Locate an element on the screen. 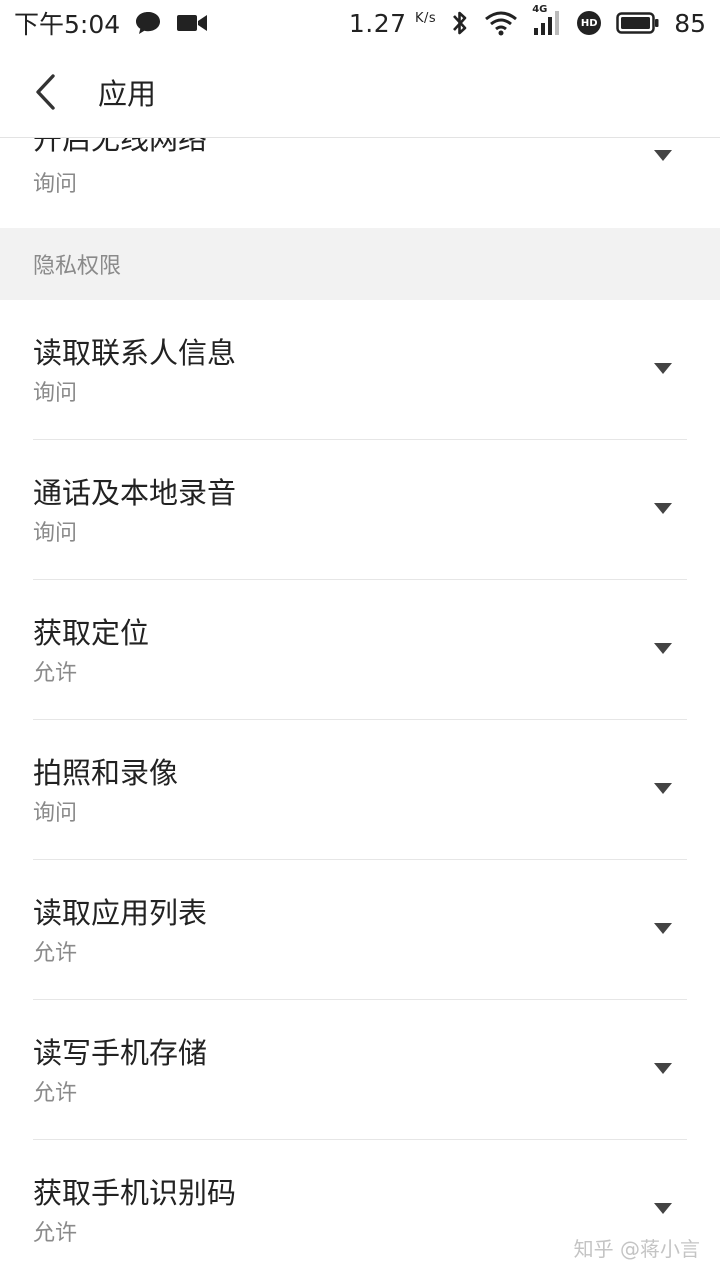  permission-item-app-list: 读取应用列表 允许 is located at coordinates (360, 930).